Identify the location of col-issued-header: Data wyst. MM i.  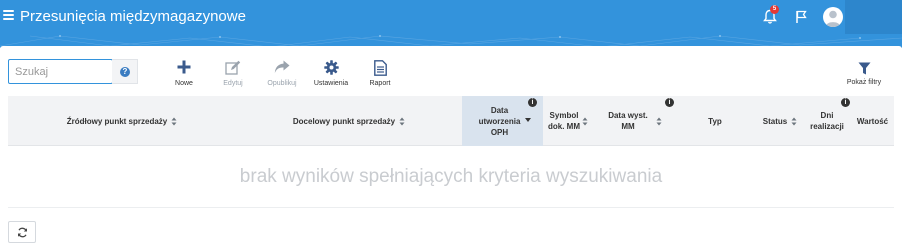
(633, 121).